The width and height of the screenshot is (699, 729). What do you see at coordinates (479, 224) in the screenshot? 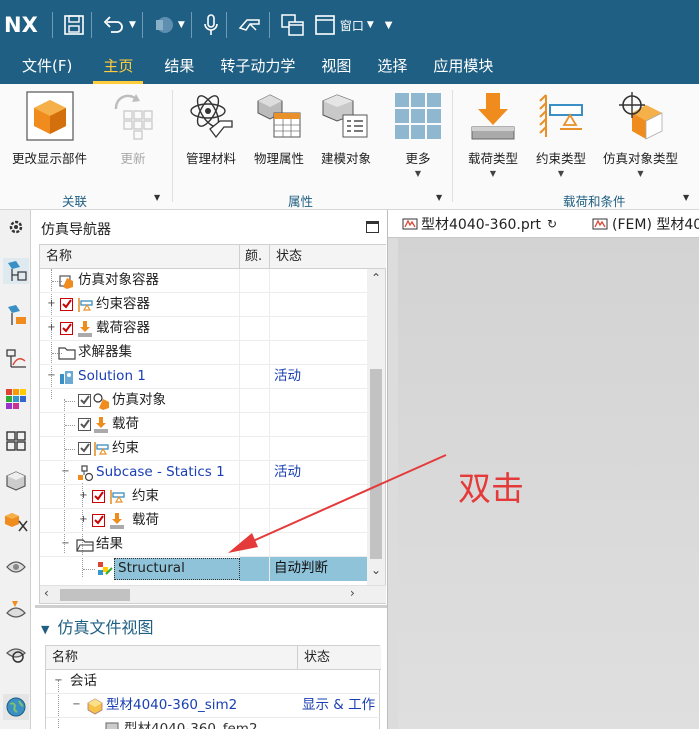
I see `tab-prt-file: 型材4040-360.prt ↻` at bounding box center [479, 224].